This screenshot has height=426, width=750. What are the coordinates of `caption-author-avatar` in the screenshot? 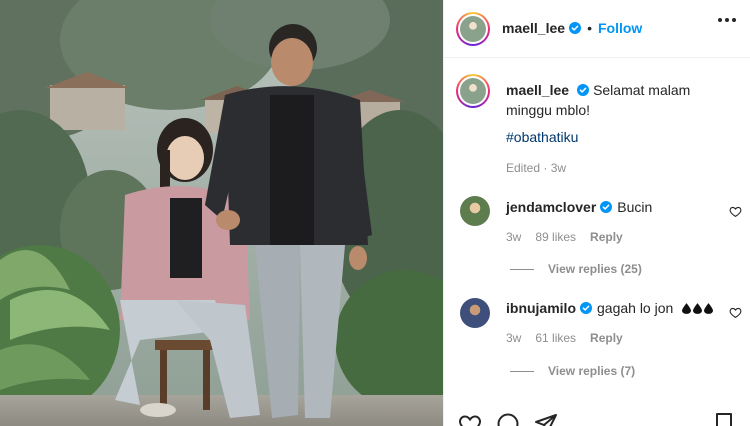 It's located at (473, 91).